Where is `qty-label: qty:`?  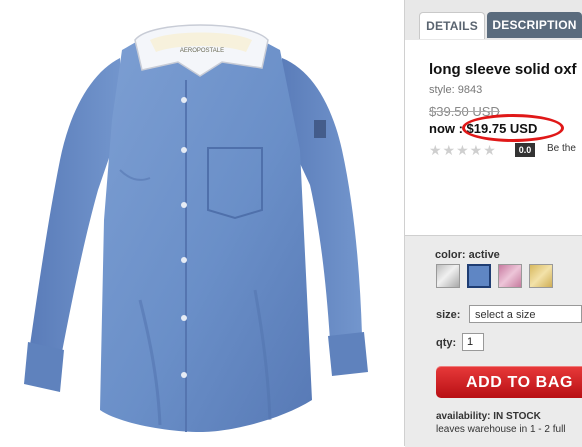
qty-label: qty: is located at coordinates (446, 343).